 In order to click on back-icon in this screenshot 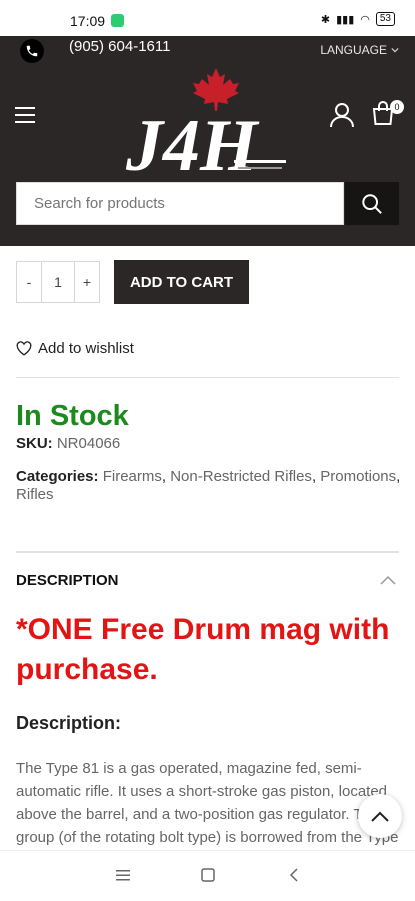, I will do `click(294, 875)`.